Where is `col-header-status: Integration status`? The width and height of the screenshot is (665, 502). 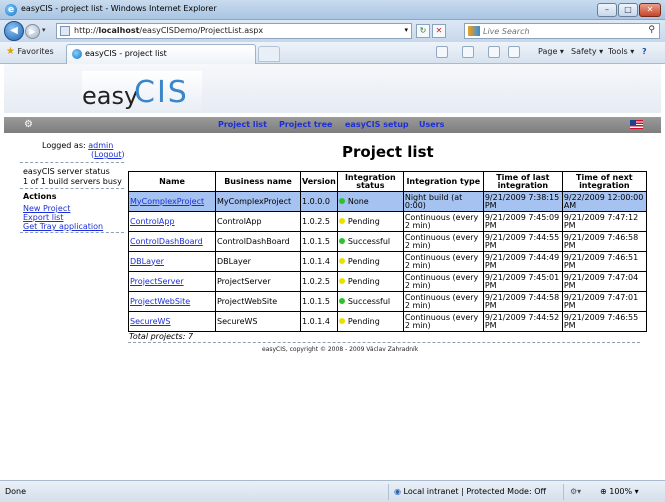
col-header-status: Integration status is located at coordinates (370, 181).